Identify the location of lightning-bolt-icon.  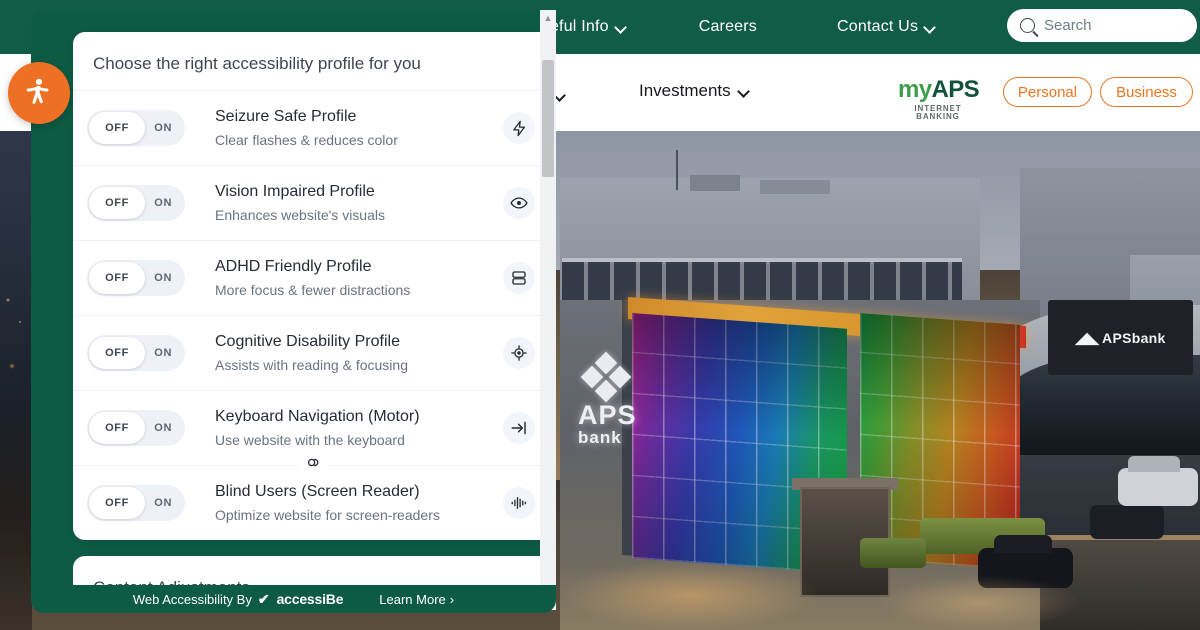
(519, 128).